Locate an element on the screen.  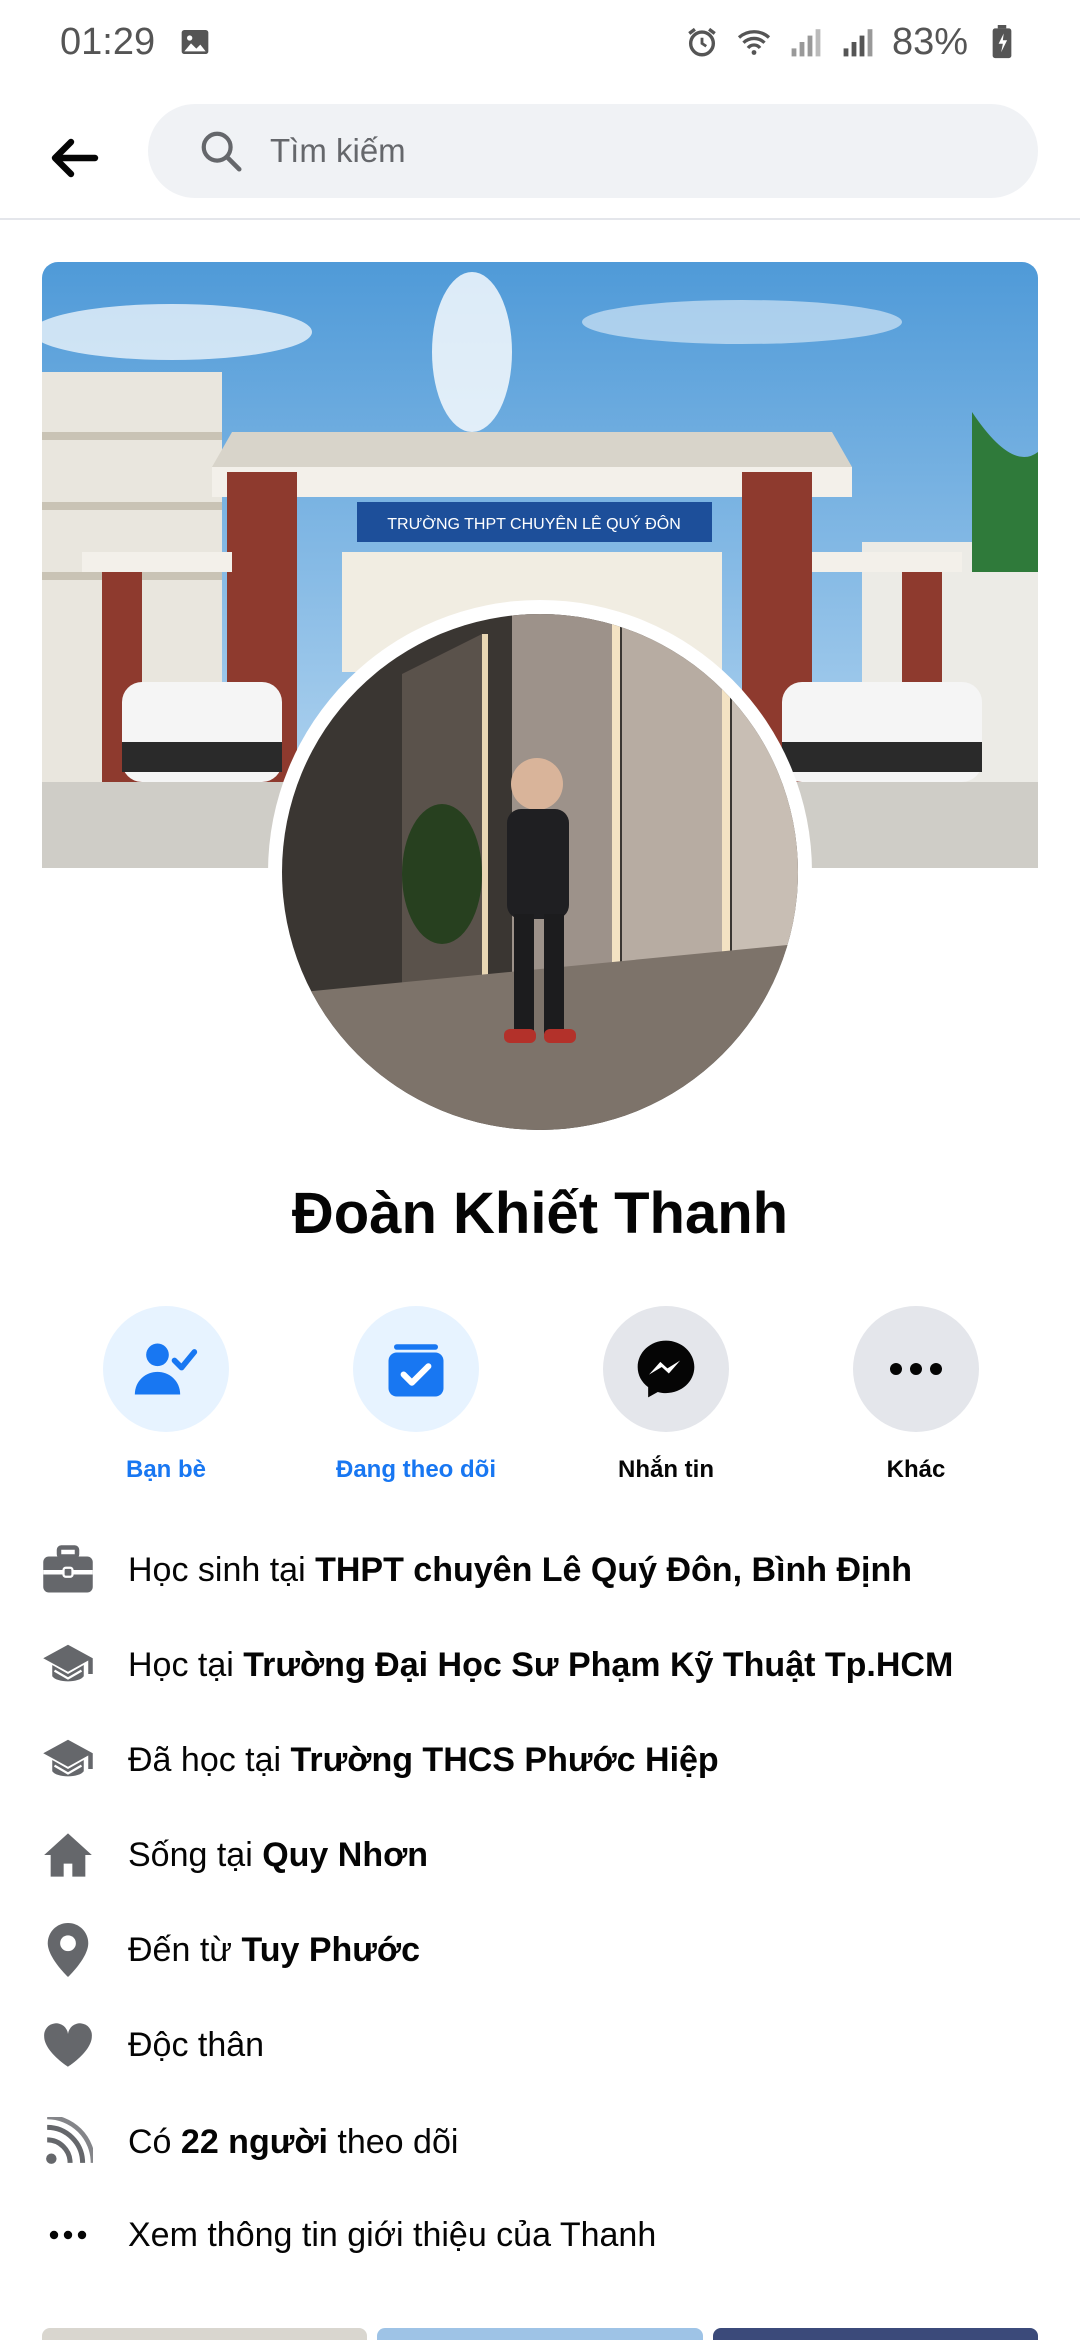
message-button-circle is located at coordinates (666, 1369).